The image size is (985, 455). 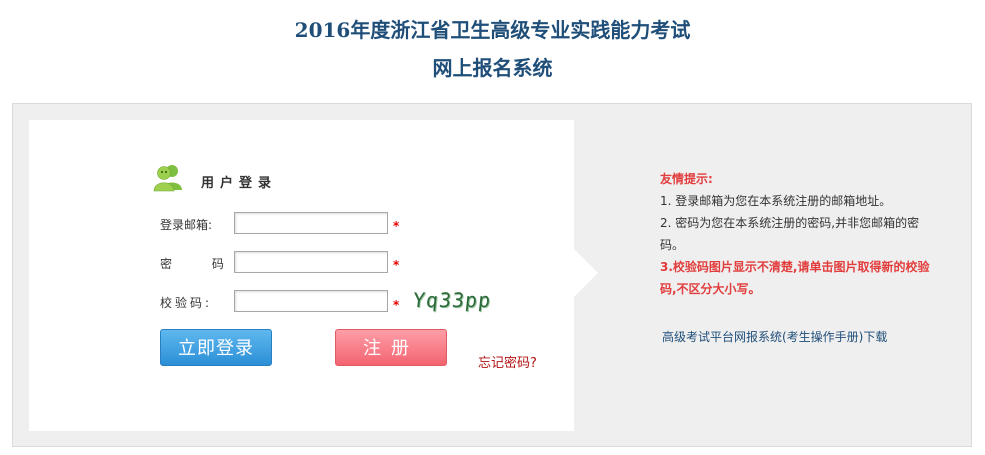 I want to click on captcha-field, so click(x=311, y=301).